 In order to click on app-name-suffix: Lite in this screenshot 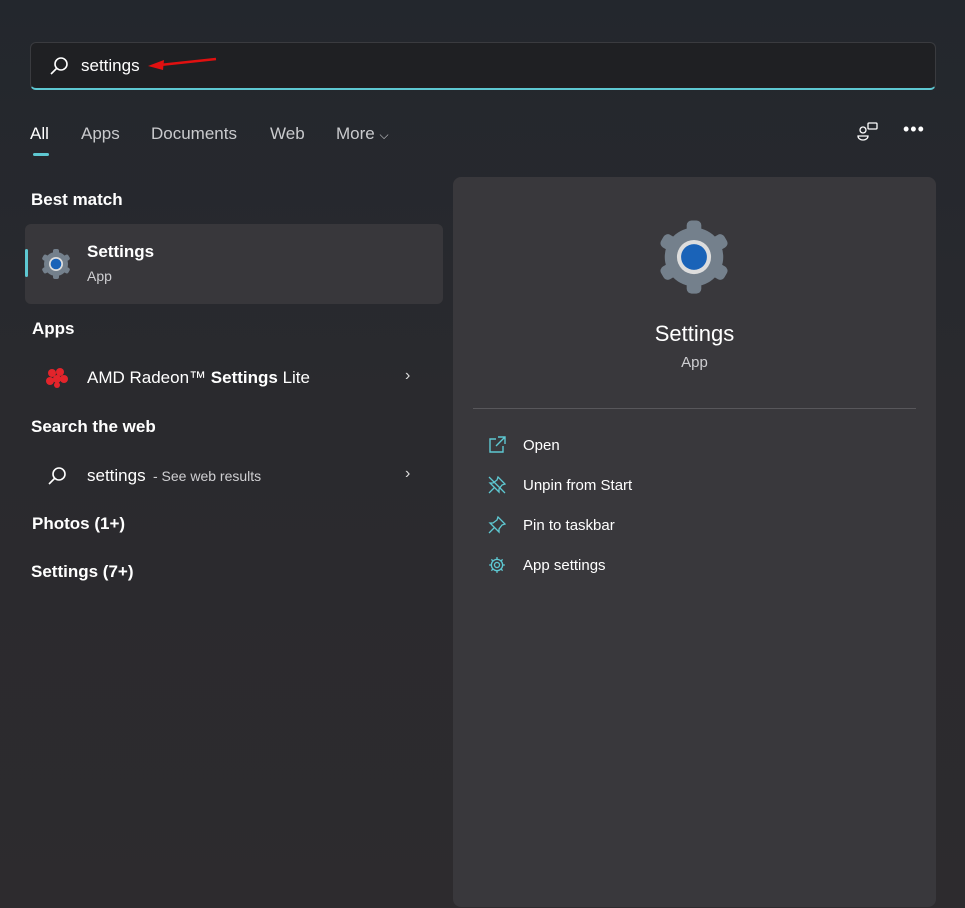, I will do `click(293, 377)`.